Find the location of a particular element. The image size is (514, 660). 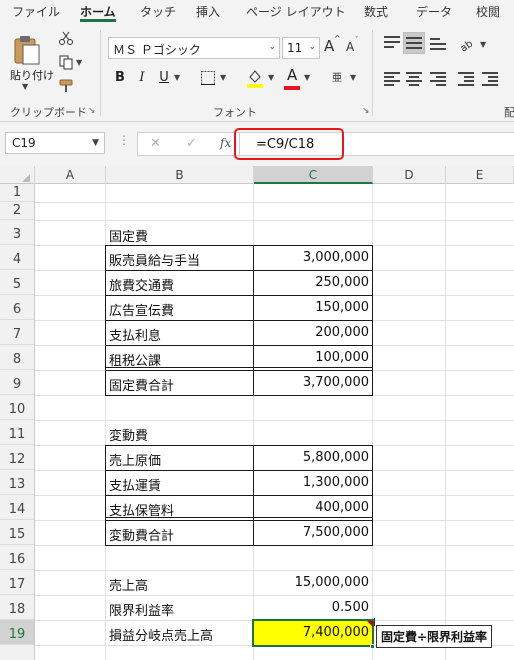

tab-review: 校閲 is located at coordinates (488, 11).